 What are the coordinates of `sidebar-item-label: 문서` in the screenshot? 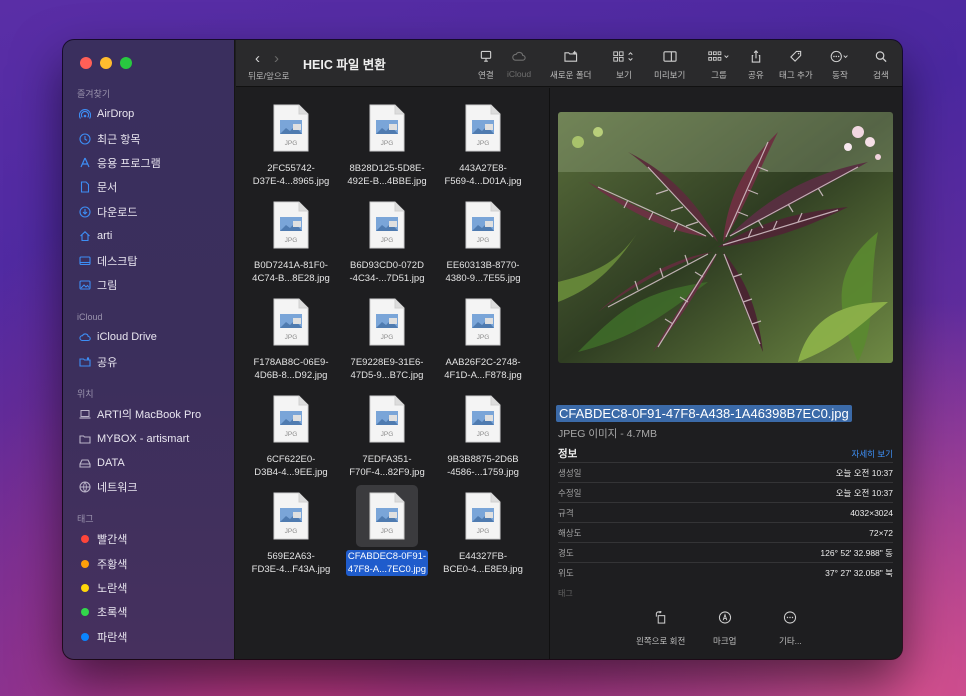 It's located at (107, 188).